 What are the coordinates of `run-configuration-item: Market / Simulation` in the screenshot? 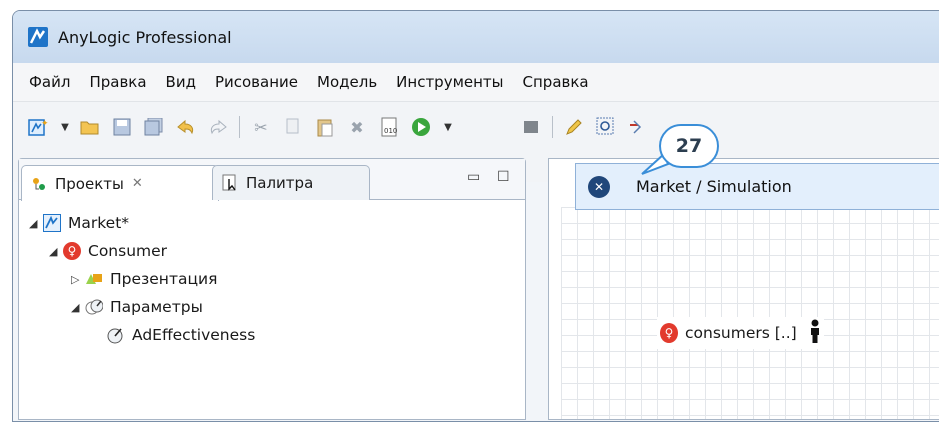 It's located at (714, 186).